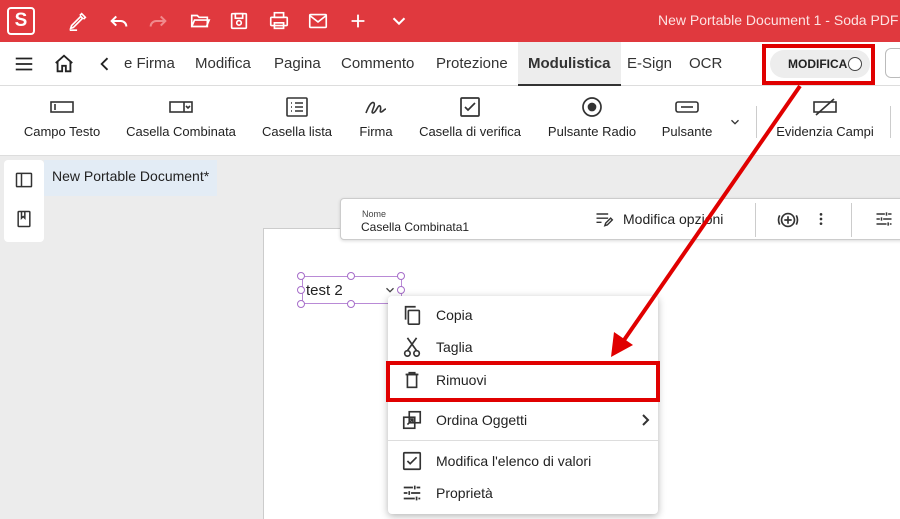  Describe the element at coordinates (673, 219) in the screenshot. I see `edit-options-label: Modifica opzioni` at that location.